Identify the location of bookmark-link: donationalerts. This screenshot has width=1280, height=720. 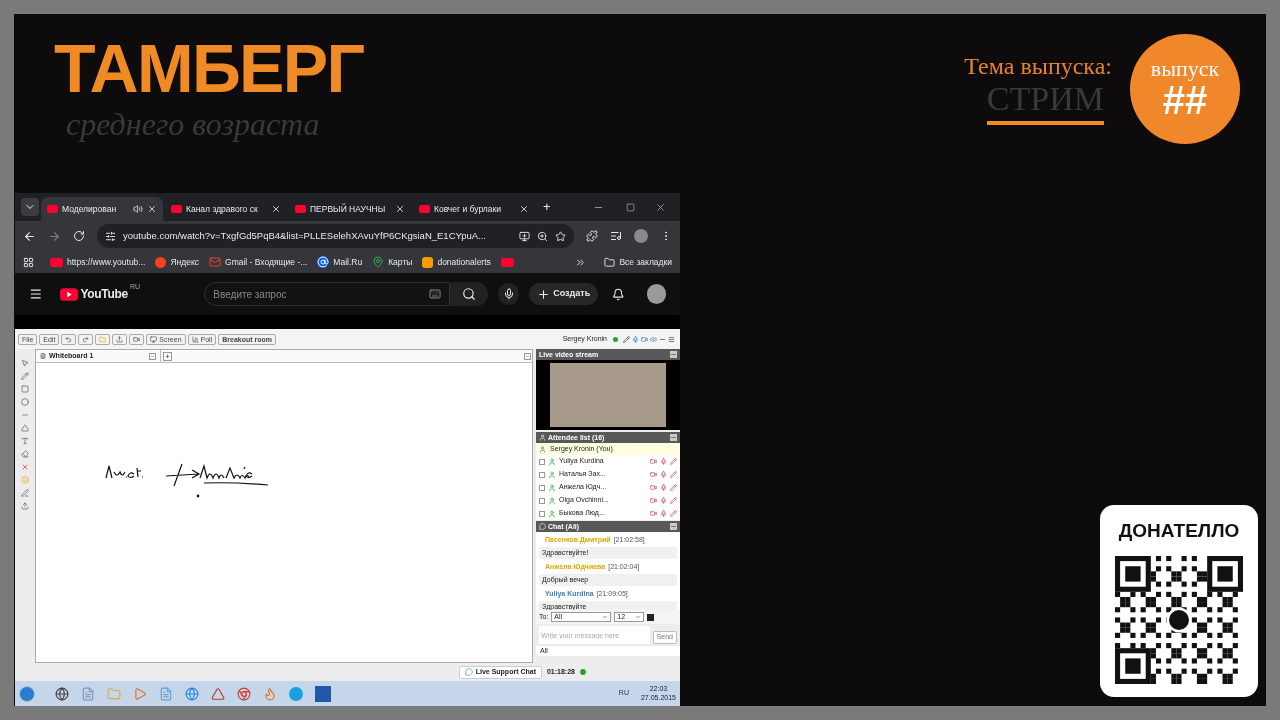
(456, 262).